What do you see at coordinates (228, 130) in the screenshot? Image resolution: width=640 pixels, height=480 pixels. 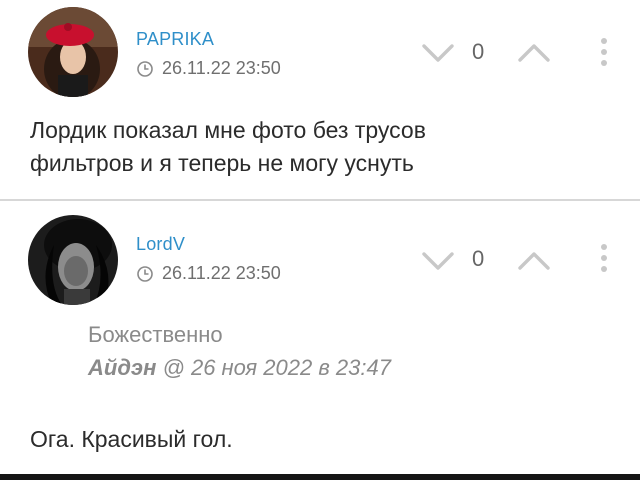 I see `comment-text-line: Лордик показал мне фото без трусов` at bounding box center [228, 130].